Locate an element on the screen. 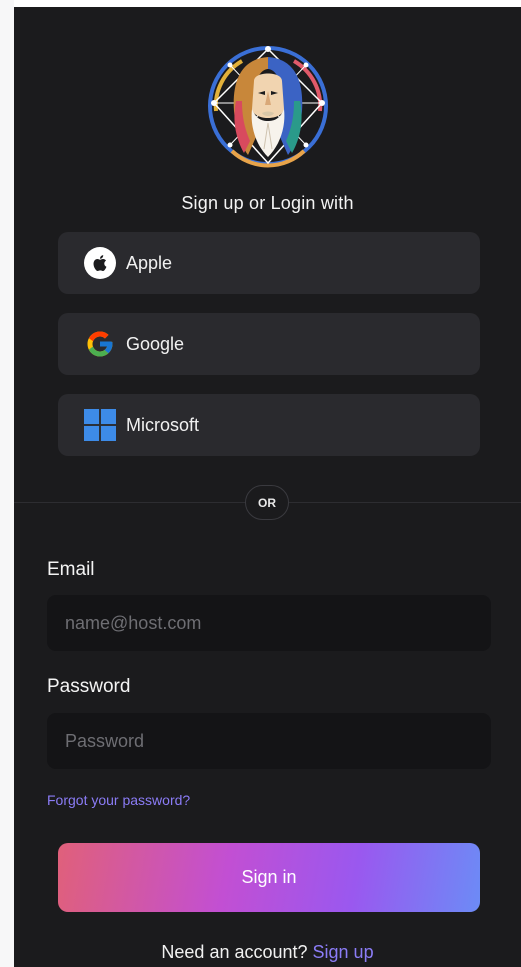 Image resolution: width=521 pixels, height=967 pixels. signup-row: Need an account? Sign up is located at coordinates (267, 952).